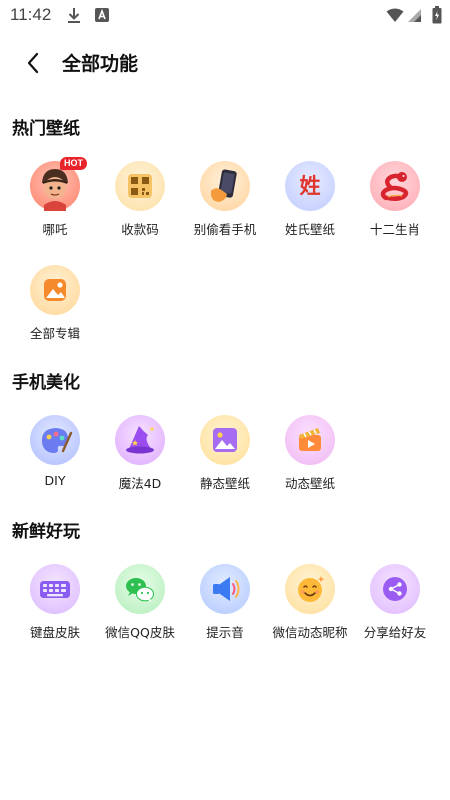  Describe the element at coordinates (55, 589) in the screenshot. I see `keyboard-icon` at that location.